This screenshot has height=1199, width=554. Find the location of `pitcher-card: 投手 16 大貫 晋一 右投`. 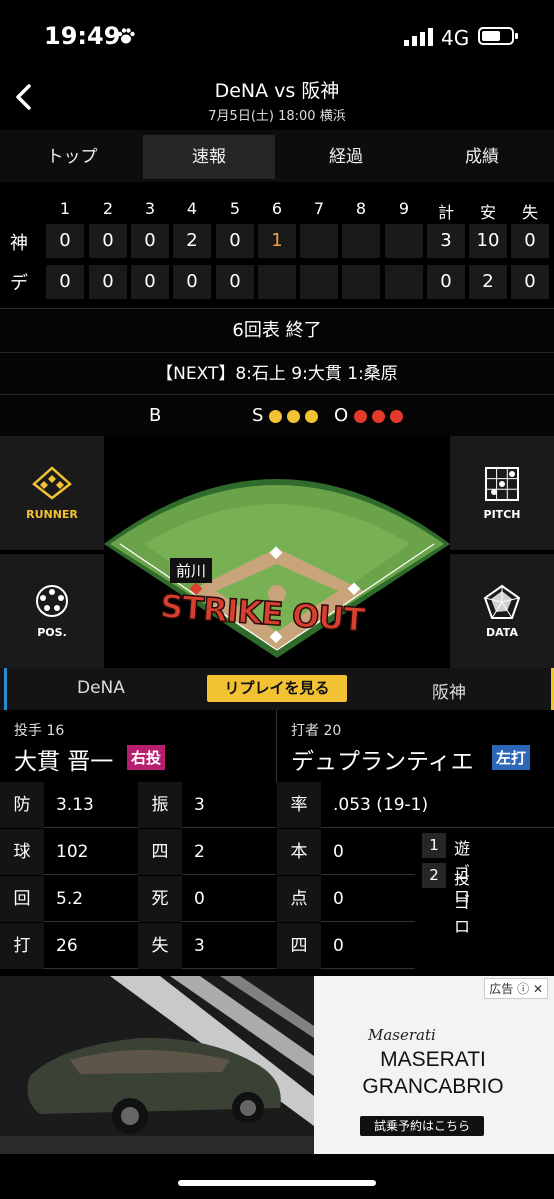

pitcher-card: 投手 16 大貫 晋一 右投 is located at coordinates (138, 746).